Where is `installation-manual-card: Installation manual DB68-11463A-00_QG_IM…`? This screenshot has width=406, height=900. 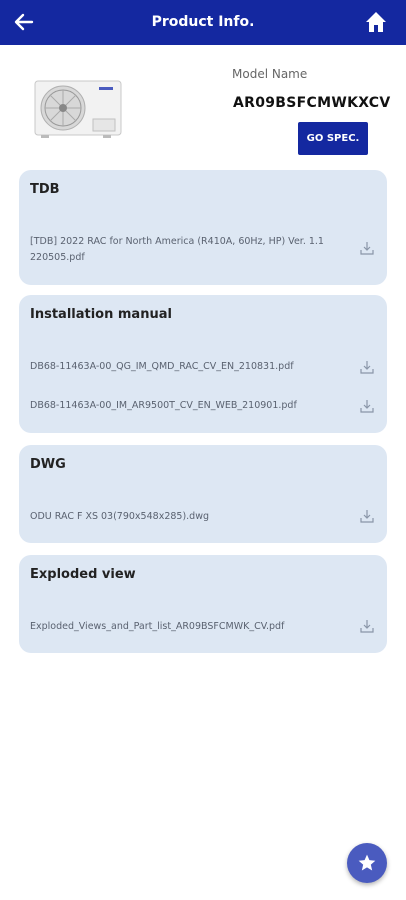
installation-manual-card: Installation manual DB68-11463A-00_QG_IM… is located at coordinates (203, 364).